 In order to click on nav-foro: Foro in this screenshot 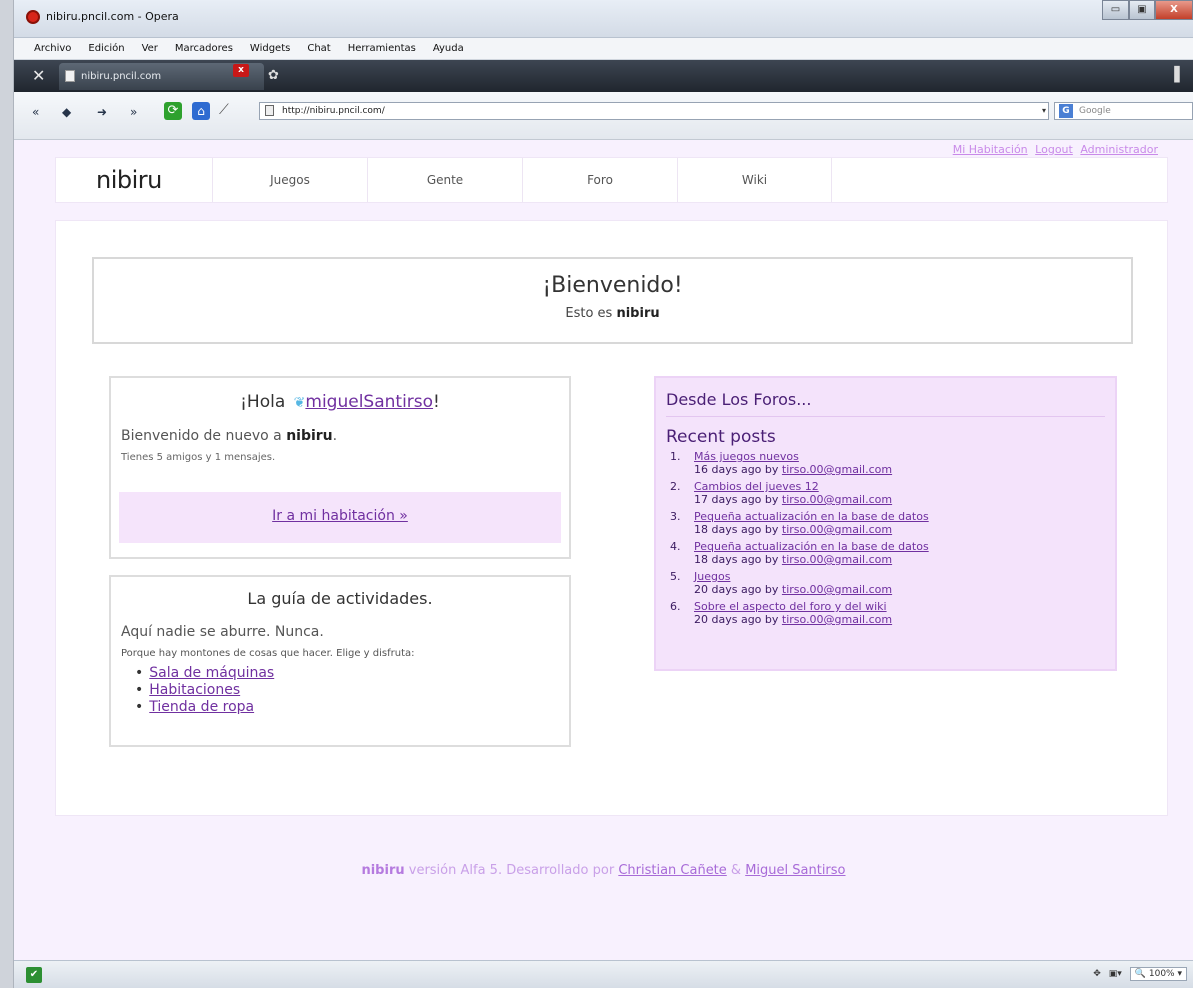, I will do `click(599, 180)`.